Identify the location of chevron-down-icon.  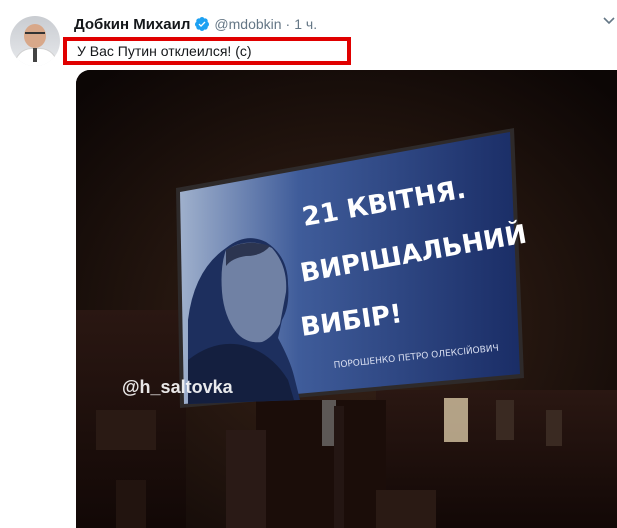
(609, 20).